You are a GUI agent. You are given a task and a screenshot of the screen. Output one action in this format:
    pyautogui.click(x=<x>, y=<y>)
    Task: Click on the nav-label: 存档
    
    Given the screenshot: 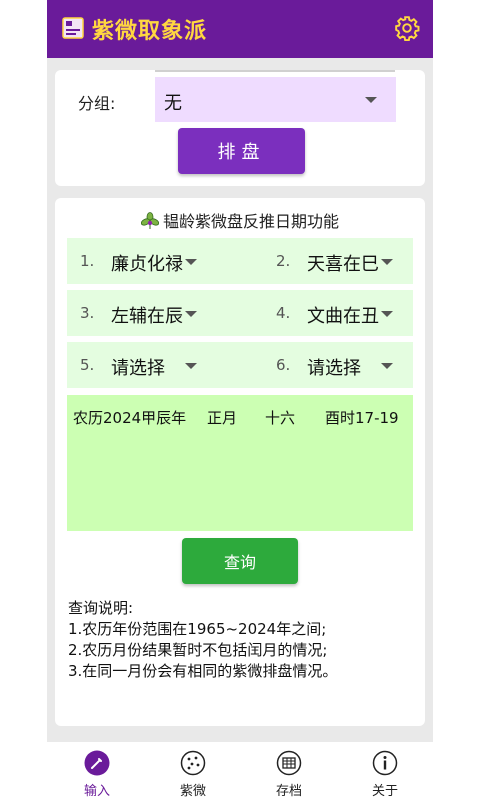 What is the action you would take?
    pyautogui.click(x=288, y=791)
    